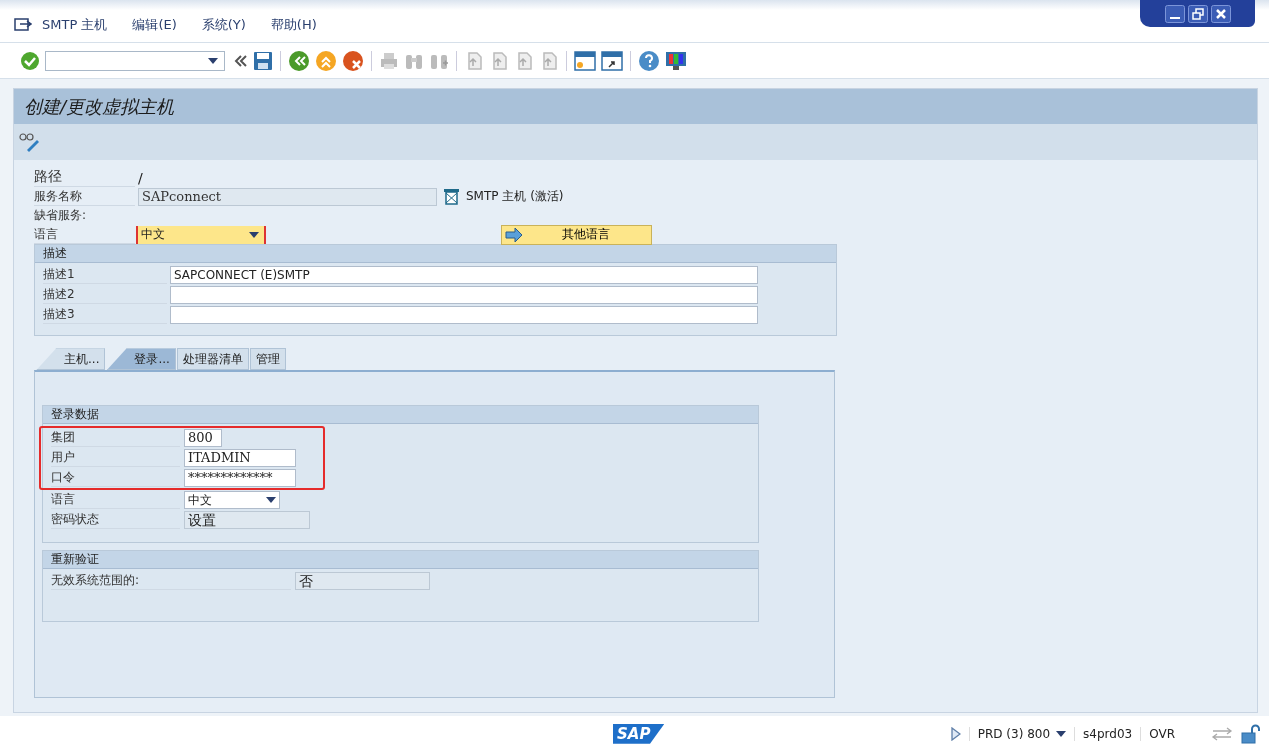 The width and height of the screenshot is (1269, 751). I want to click on check-icon, so click(30, 60).